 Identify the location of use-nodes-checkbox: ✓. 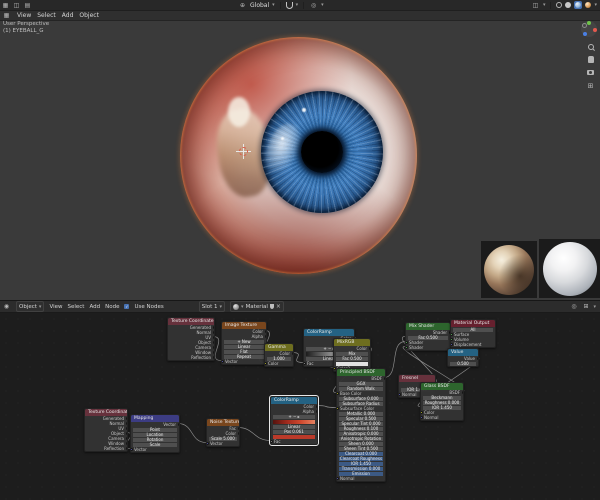
(127, 306).